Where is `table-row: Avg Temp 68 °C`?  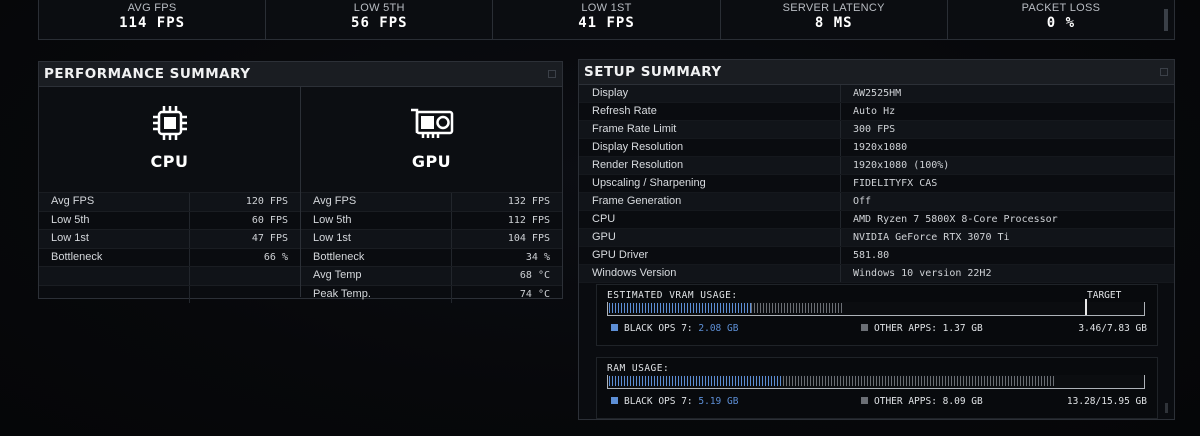 table-row: Avg Temp 68 °C is located at coordinates (431, 275).